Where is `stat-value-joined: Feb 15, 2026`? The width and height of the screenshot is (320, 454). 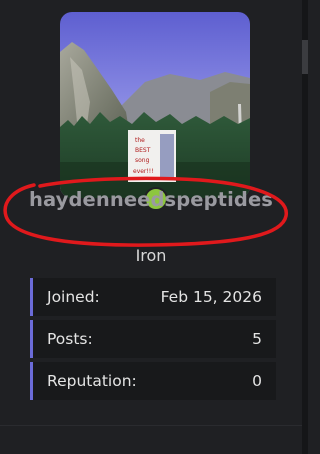 stat-value-joined: Feb 15, 2026 is located at coordinates (211, 297).